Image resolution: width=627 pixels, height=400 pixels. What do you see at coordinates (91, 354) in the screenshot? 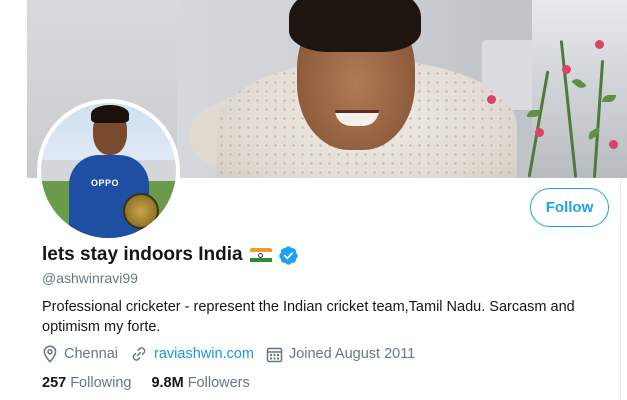
I see `location-text: Chennai` at bounding box center [91, 354].